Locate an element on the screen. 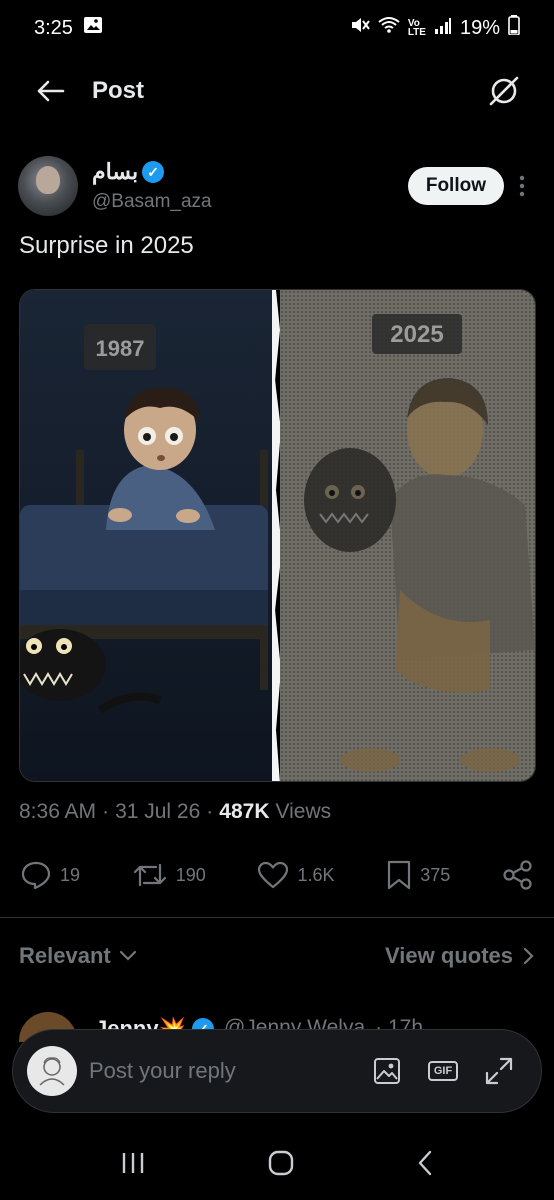 The height and width of the screenshot is (1200, 554). recents-icon is located at coordinates (133, 1162).